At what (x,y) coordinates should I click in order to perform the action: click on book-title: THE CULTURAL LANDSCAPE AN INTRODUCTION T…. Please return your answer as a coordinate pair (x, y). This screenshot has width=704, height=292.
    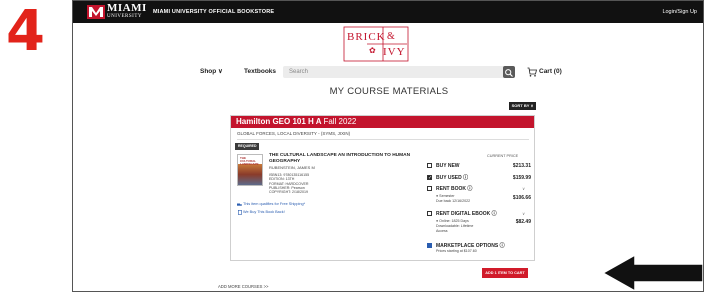
    Looking at the image, I should click on (340, 158).